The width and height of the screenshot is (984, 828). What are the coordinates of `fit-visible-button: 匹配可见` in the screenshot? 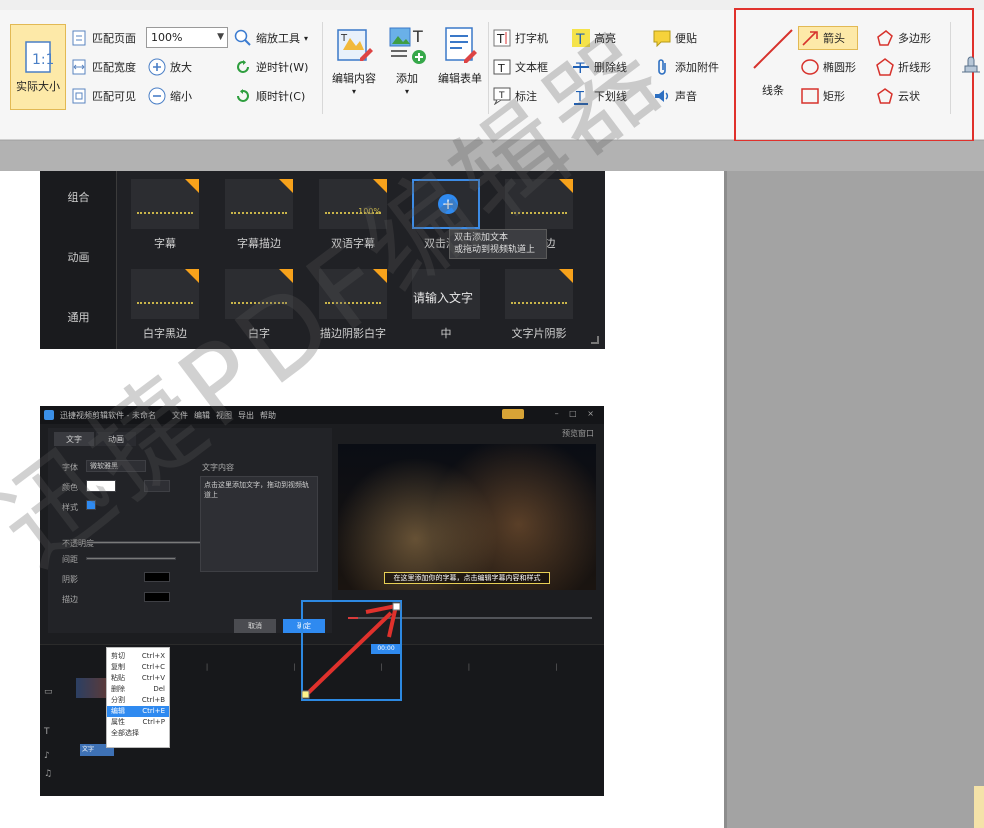 It's located at (103, 96).